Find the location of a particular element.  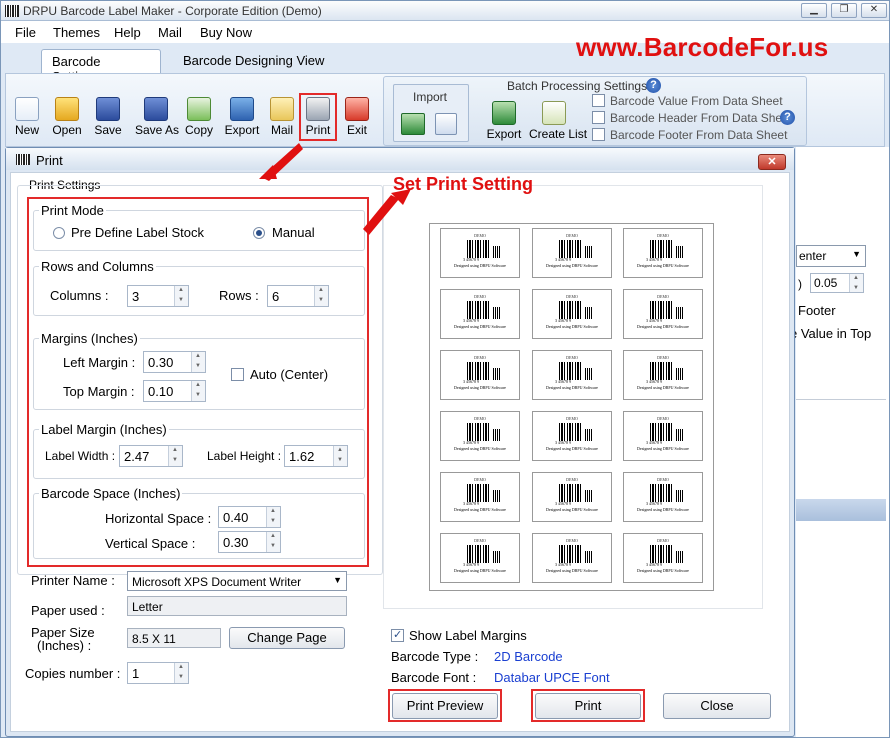

change-page-button: Change Page is located at coordinates (287, 638).